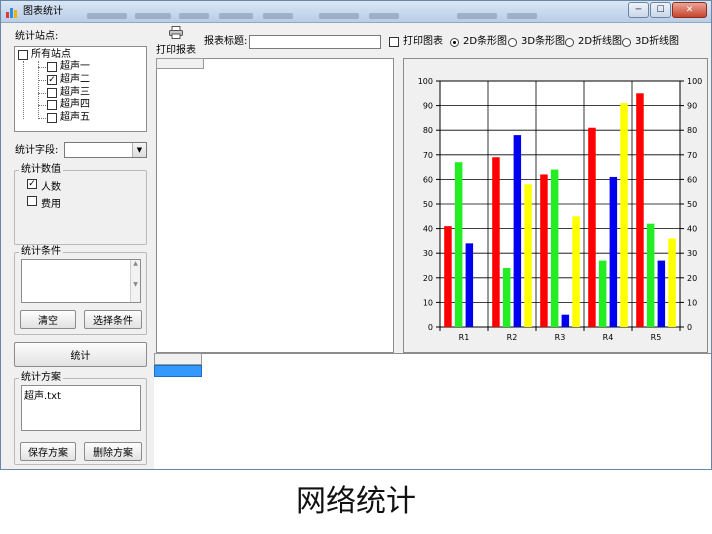 Image resolution: width=712 pixels, height=534 pixels. I want to click on chart-type-radio-2d-bar, so click(454, 42).